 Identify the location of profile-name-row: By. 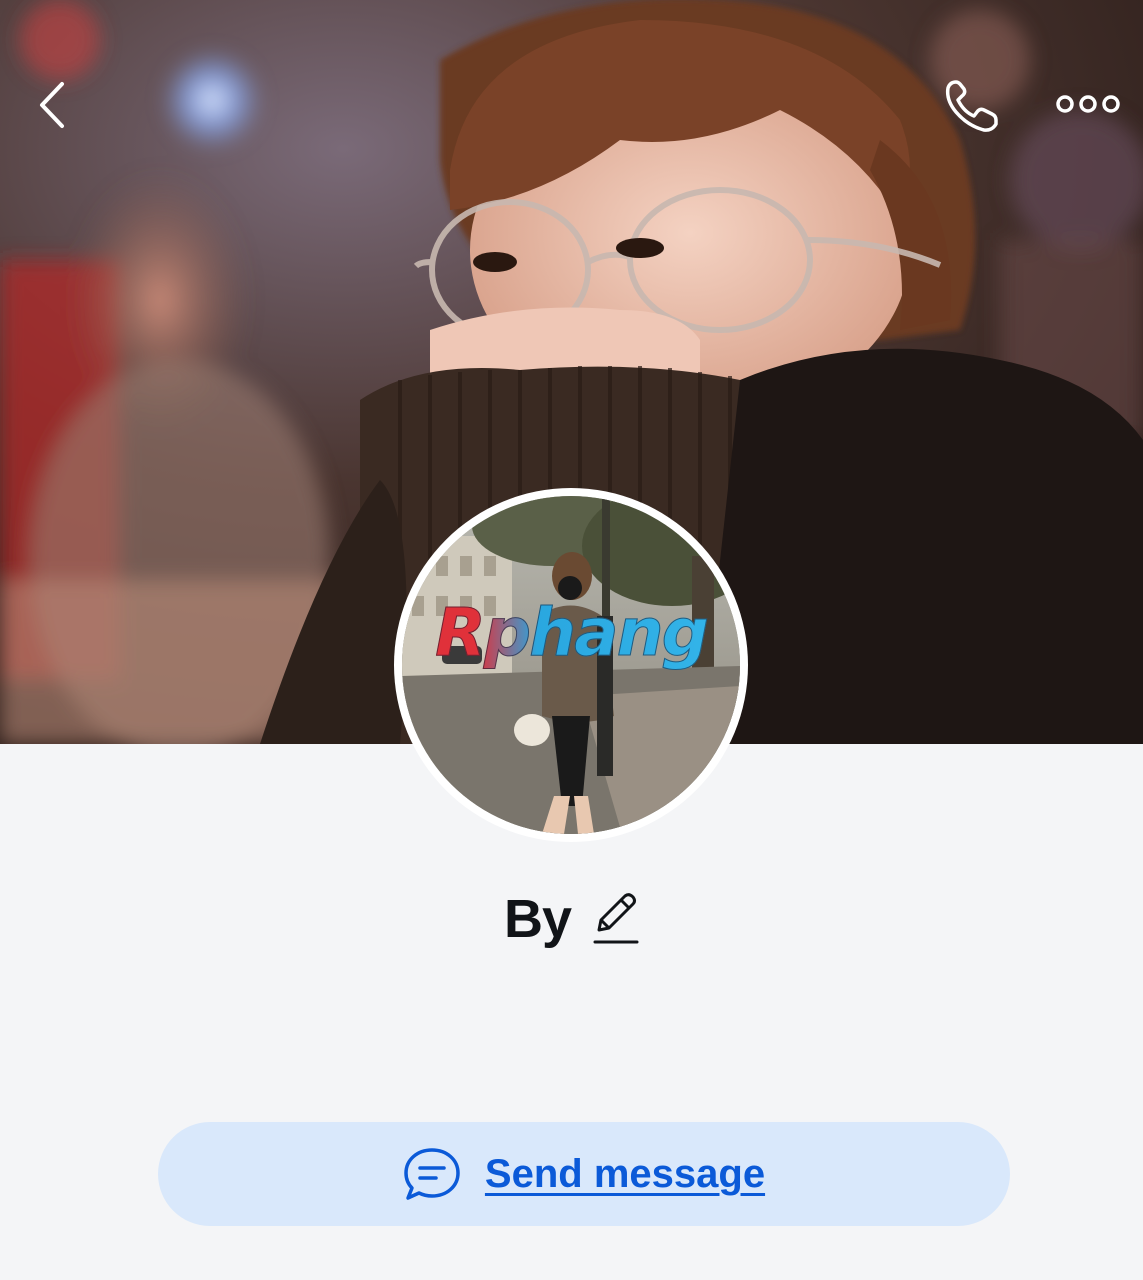
(571, 919).